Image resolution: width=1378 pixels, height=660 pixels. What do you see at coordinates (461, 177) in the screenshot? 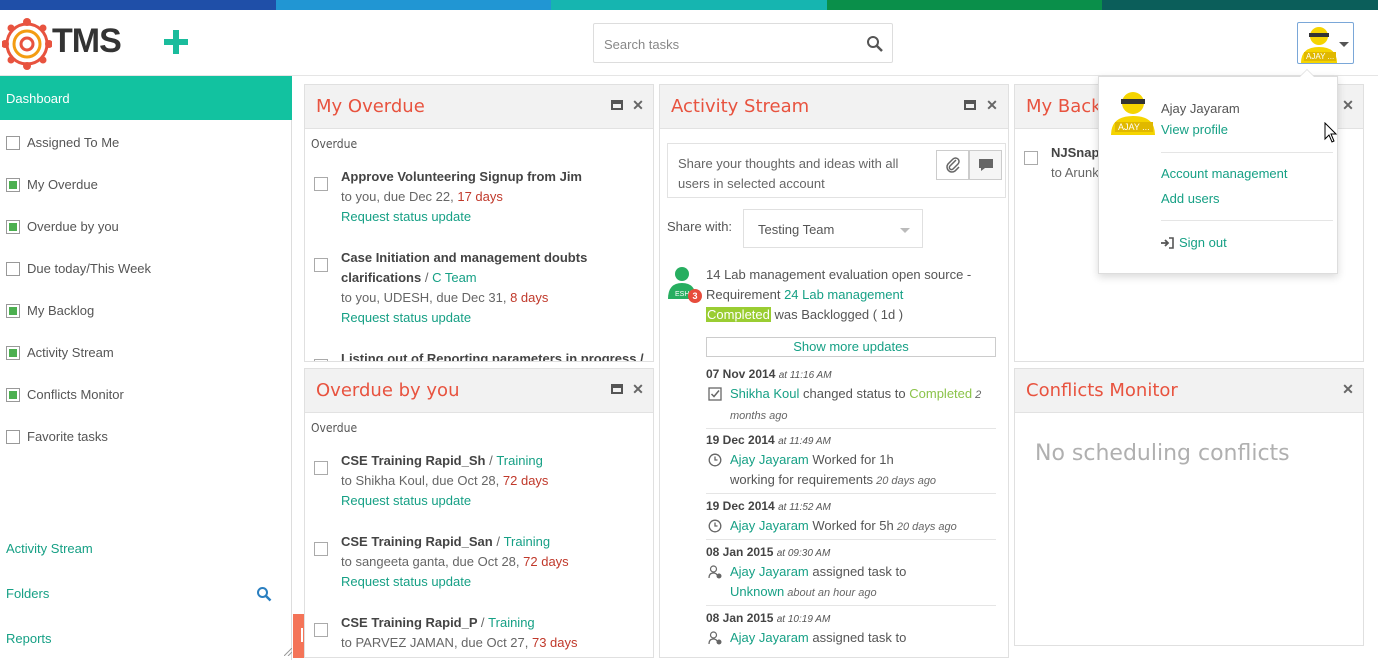
I see `task-title: Approve Volunteering Signup from Jim` at bounding box center [461, 177].